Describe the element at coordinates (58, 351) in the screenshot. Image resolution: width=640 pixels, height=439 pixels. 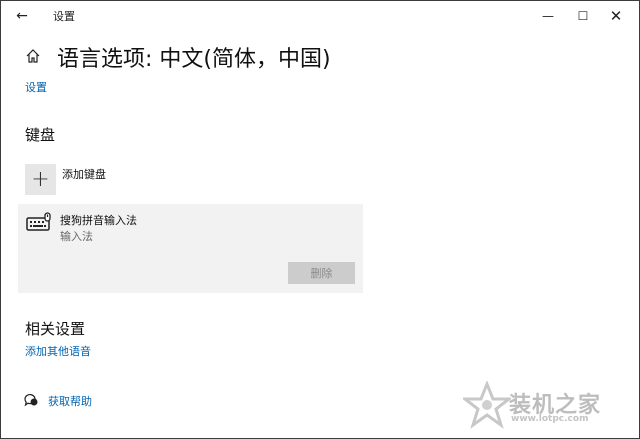
I see `add-other-voice-link: 添加其他语音` at that location.